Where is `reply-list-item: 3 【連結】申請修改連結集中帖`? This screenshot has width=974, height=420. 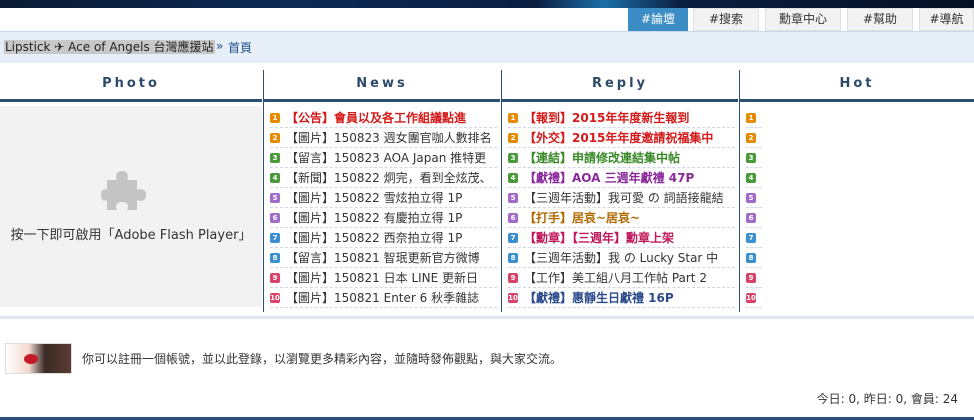 reply-list-item: 3 【連結】申請修改連結集中帖 is located at coordinates (621, 158).